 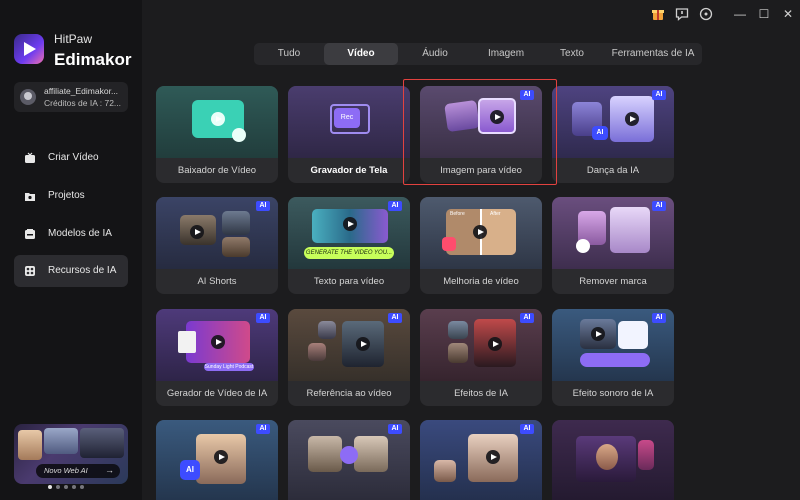 I want to click on card-danca-da-ia: AI AI Dança da IA, so click(x=613, y=134).